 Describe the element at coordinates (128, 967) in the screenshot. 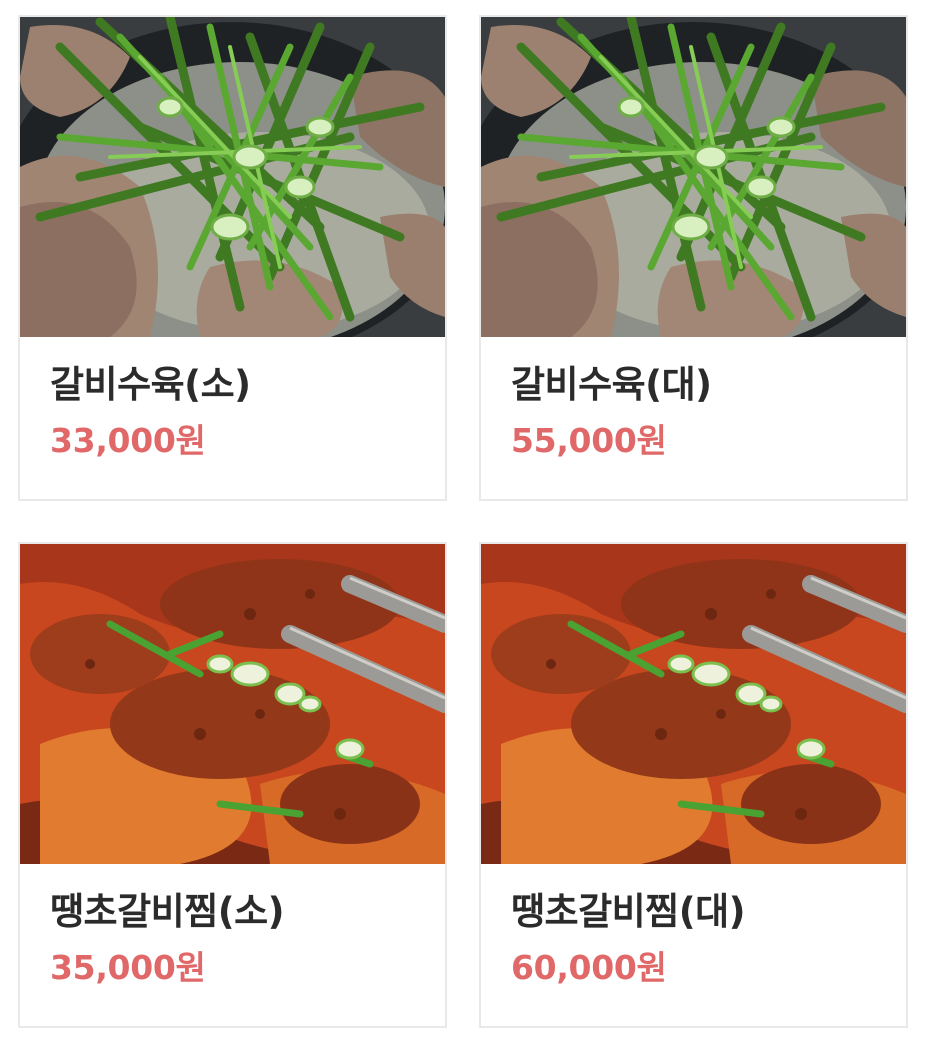

I see `menu-item-price: 35,000원` at that location.